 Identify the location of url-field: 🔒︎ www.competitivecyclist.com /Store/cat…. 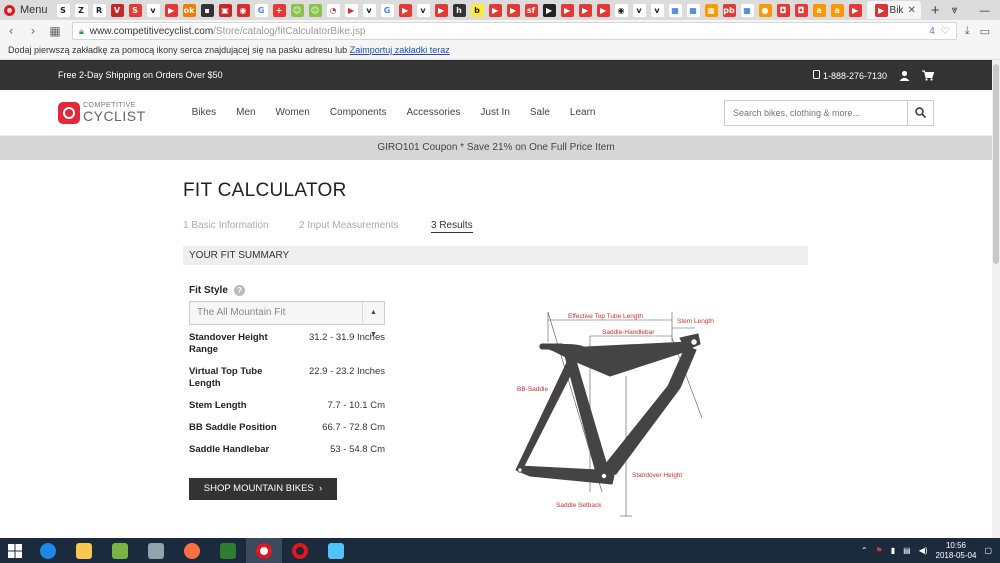
(514, 31).